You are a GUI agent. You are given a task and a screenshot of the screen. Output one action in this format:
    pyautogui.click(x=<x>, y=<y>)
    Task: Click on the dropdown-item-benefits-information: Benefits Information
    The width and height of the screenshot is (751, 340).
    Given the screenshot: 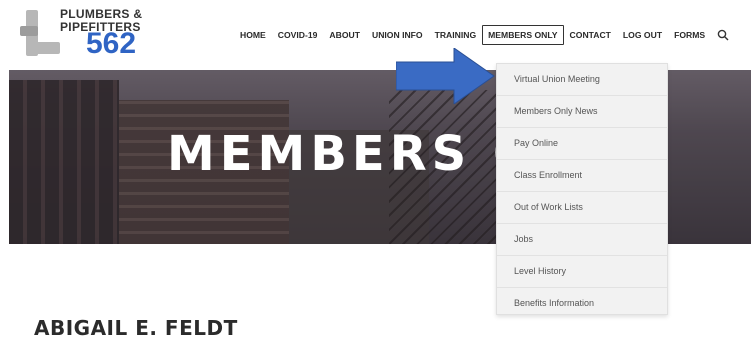 What is the action you would take?
    pyautogui.click(x=582, y=303)
    